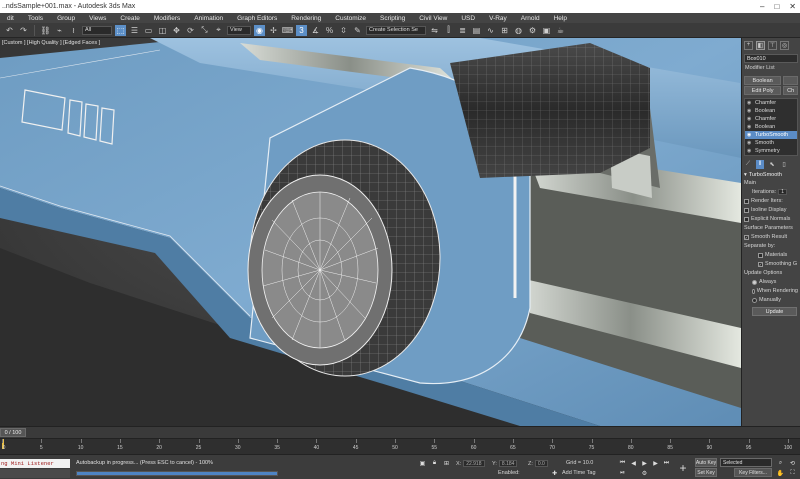 This screenshot has height=479, width=800. What do you see at coordinates (468, 18) in the screenshot?
I see `menu-usd: USD` at bounding box center [468, 18].